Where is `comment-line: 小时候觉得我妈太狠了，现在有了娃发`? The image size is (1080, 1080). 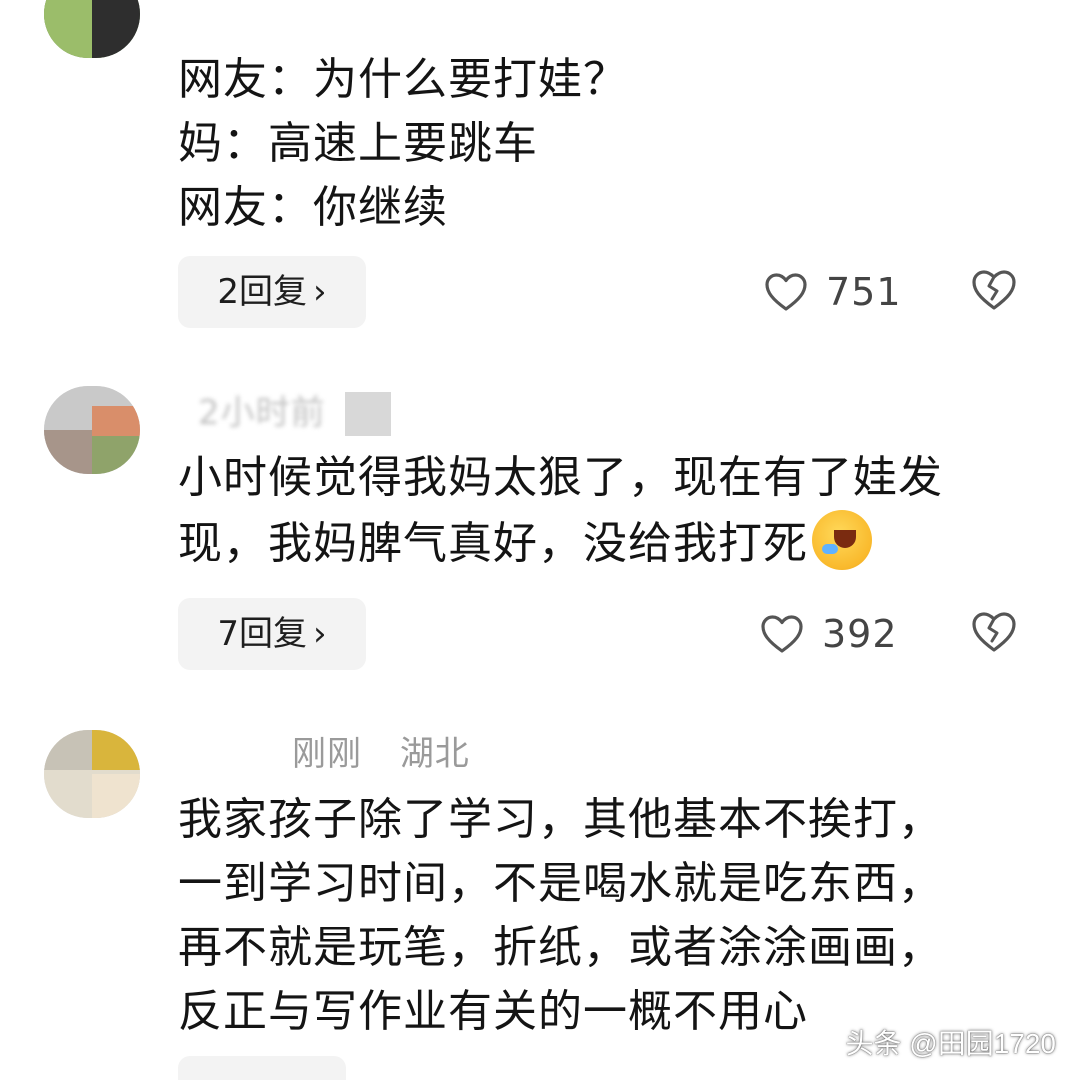
comment-line: 小时候觉得我妈太狠了，现在有了娃发 is located at coordinates (560, 477).